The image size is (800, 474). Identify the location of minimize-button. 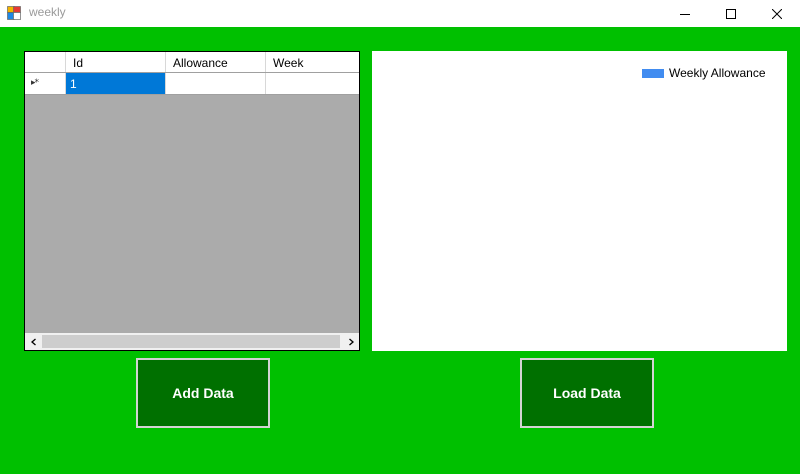
(685, 13).